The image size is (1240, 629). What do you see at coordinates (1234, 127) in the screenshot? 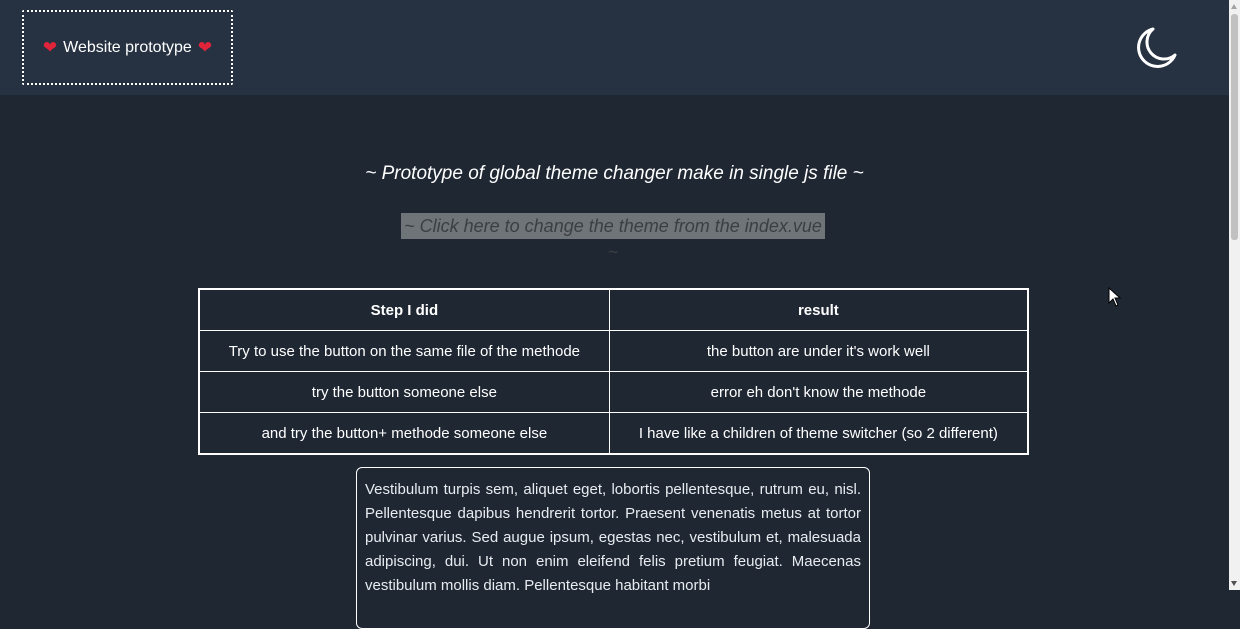
I see `scroll-thumb` at bounding box center [1234, 127].